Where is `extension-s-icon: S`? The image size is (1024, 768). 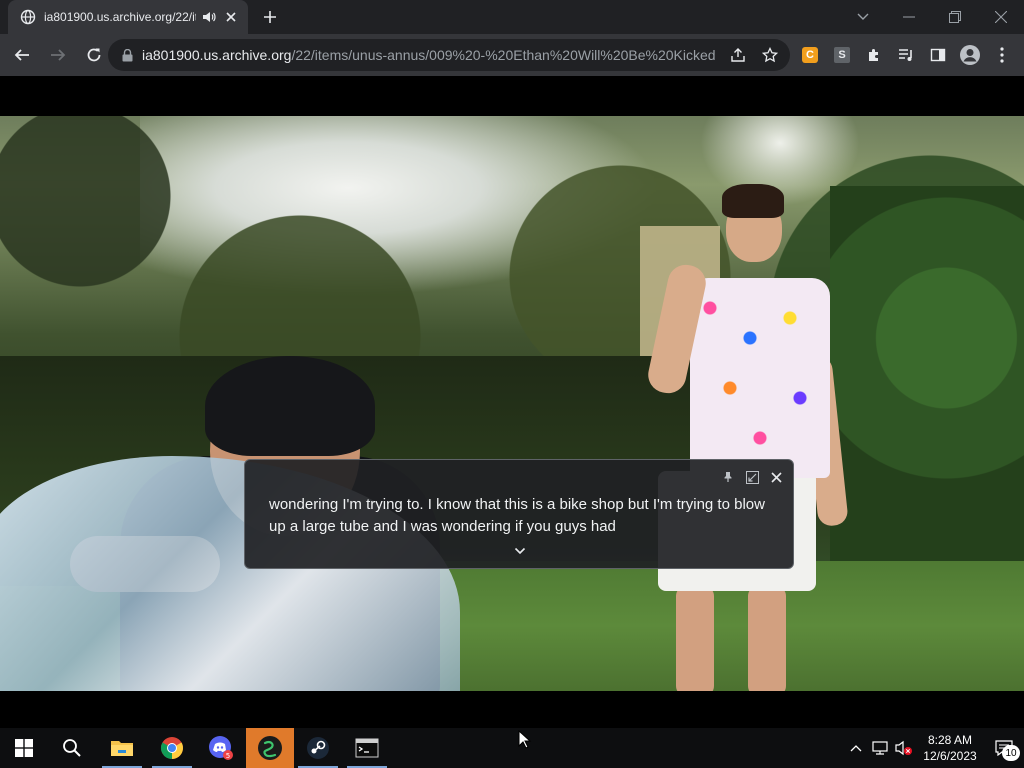 extension-s-icon: S is located at coordinates (842, 55).